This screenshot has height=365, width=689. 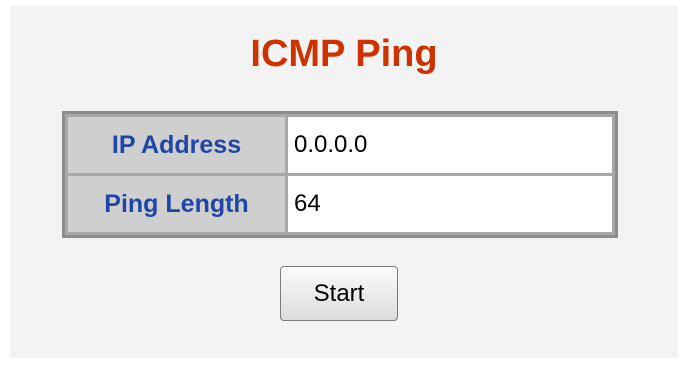 I want to click on ip-address-row: IP Address, so click(x=340, y=145).